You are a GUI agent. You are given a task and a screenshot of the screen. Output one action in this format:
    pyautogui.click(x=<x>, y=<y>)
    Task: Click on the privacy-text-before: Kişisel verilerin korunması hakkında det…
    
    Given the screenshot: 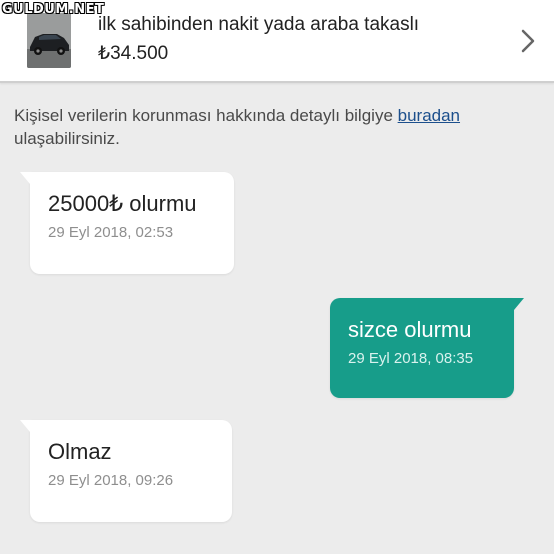 What is the action you would take?
    pyautogui.click(x=206, y=115)
    